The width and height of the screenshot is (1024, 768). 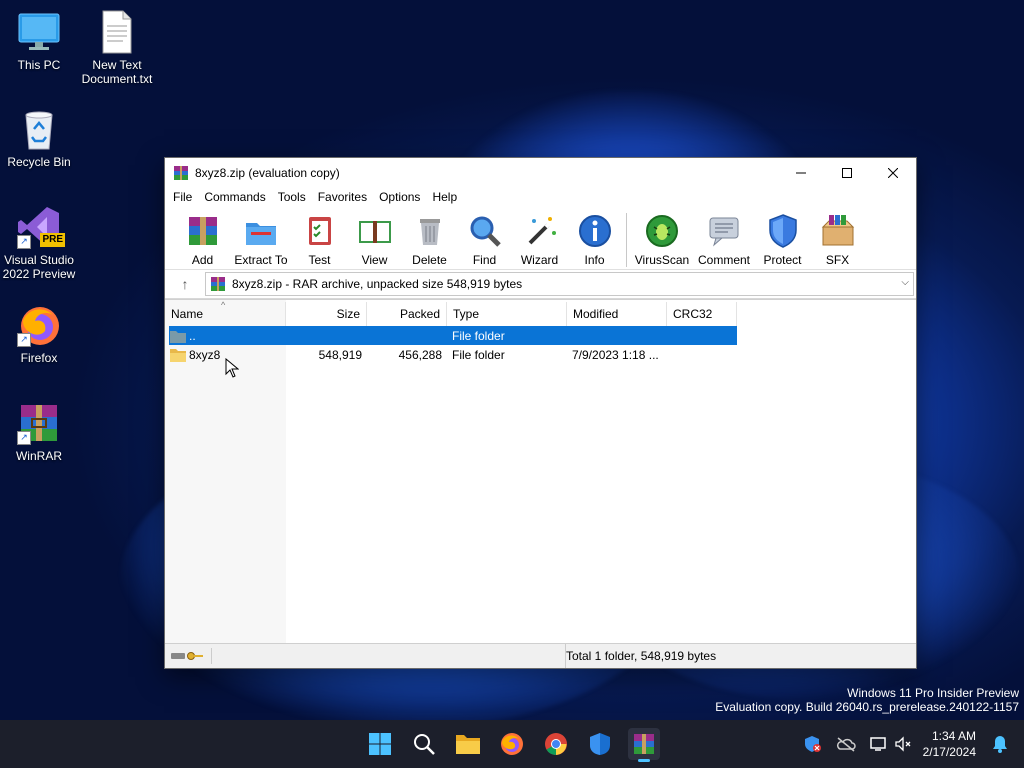 I want to click on column-modified: Modified, so click(x=617, y=314).